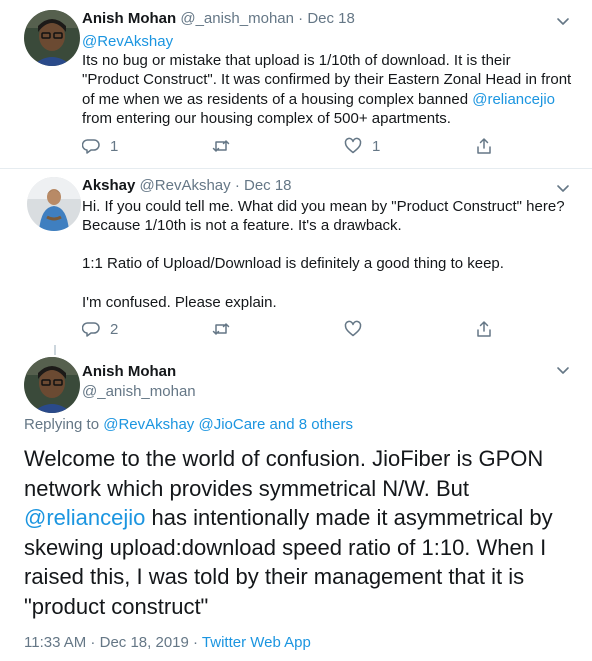 Image resolution: width=592 pixels, height=661 pixels. I want to click on tweet-source: Twitter Web App, so click(256, 642).